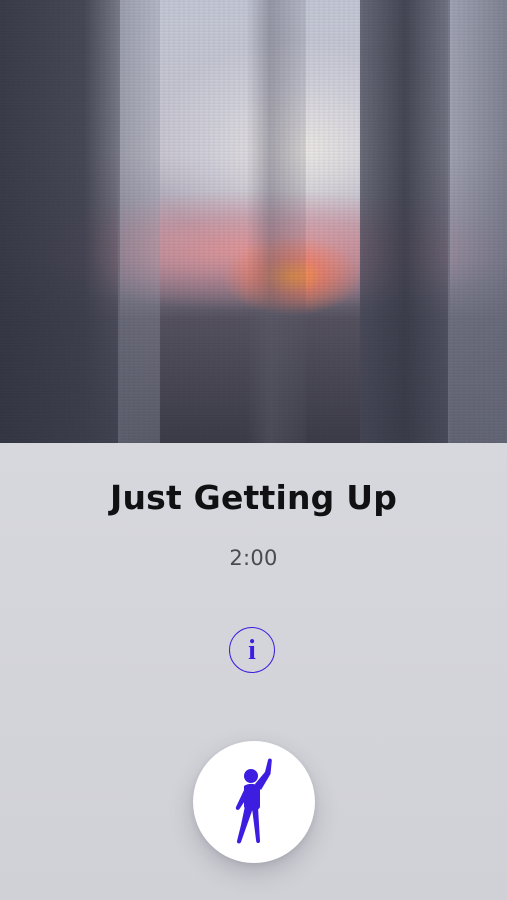  What do you see at coordinates (253, 558) in the screenshot?
I see `exercise-duration: 2:00` at bounding box center [253, 558].